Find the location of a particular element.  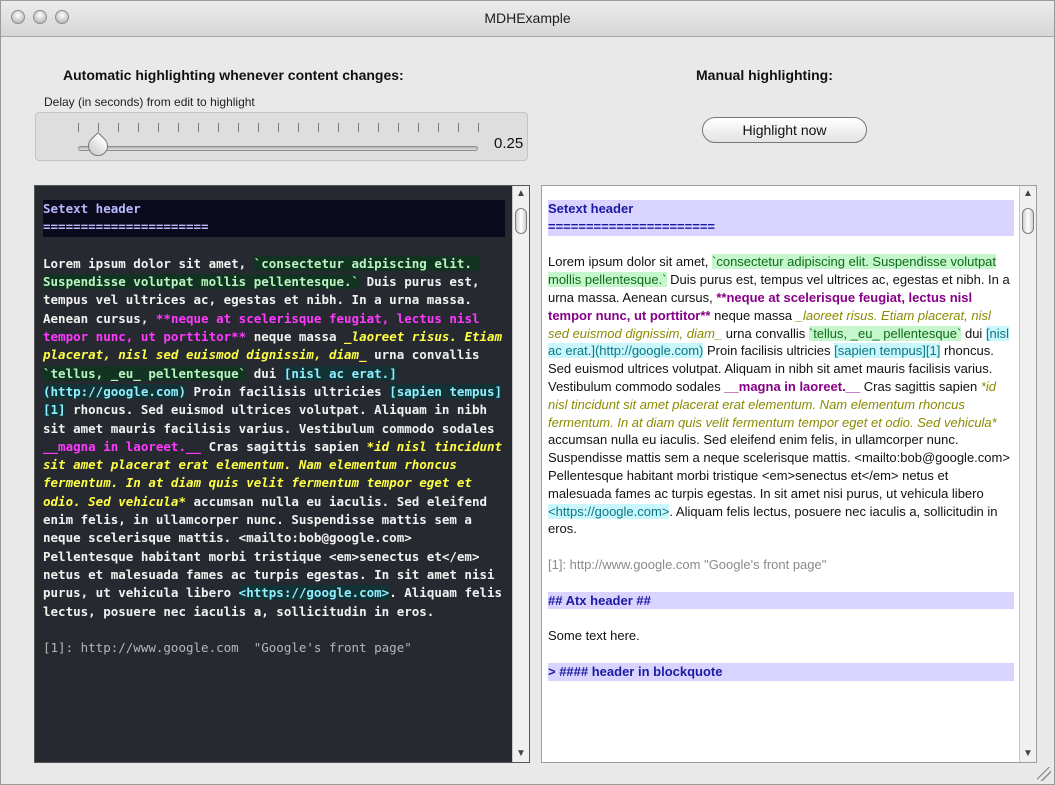

slider-ticks is located at coordinates (278, 128).